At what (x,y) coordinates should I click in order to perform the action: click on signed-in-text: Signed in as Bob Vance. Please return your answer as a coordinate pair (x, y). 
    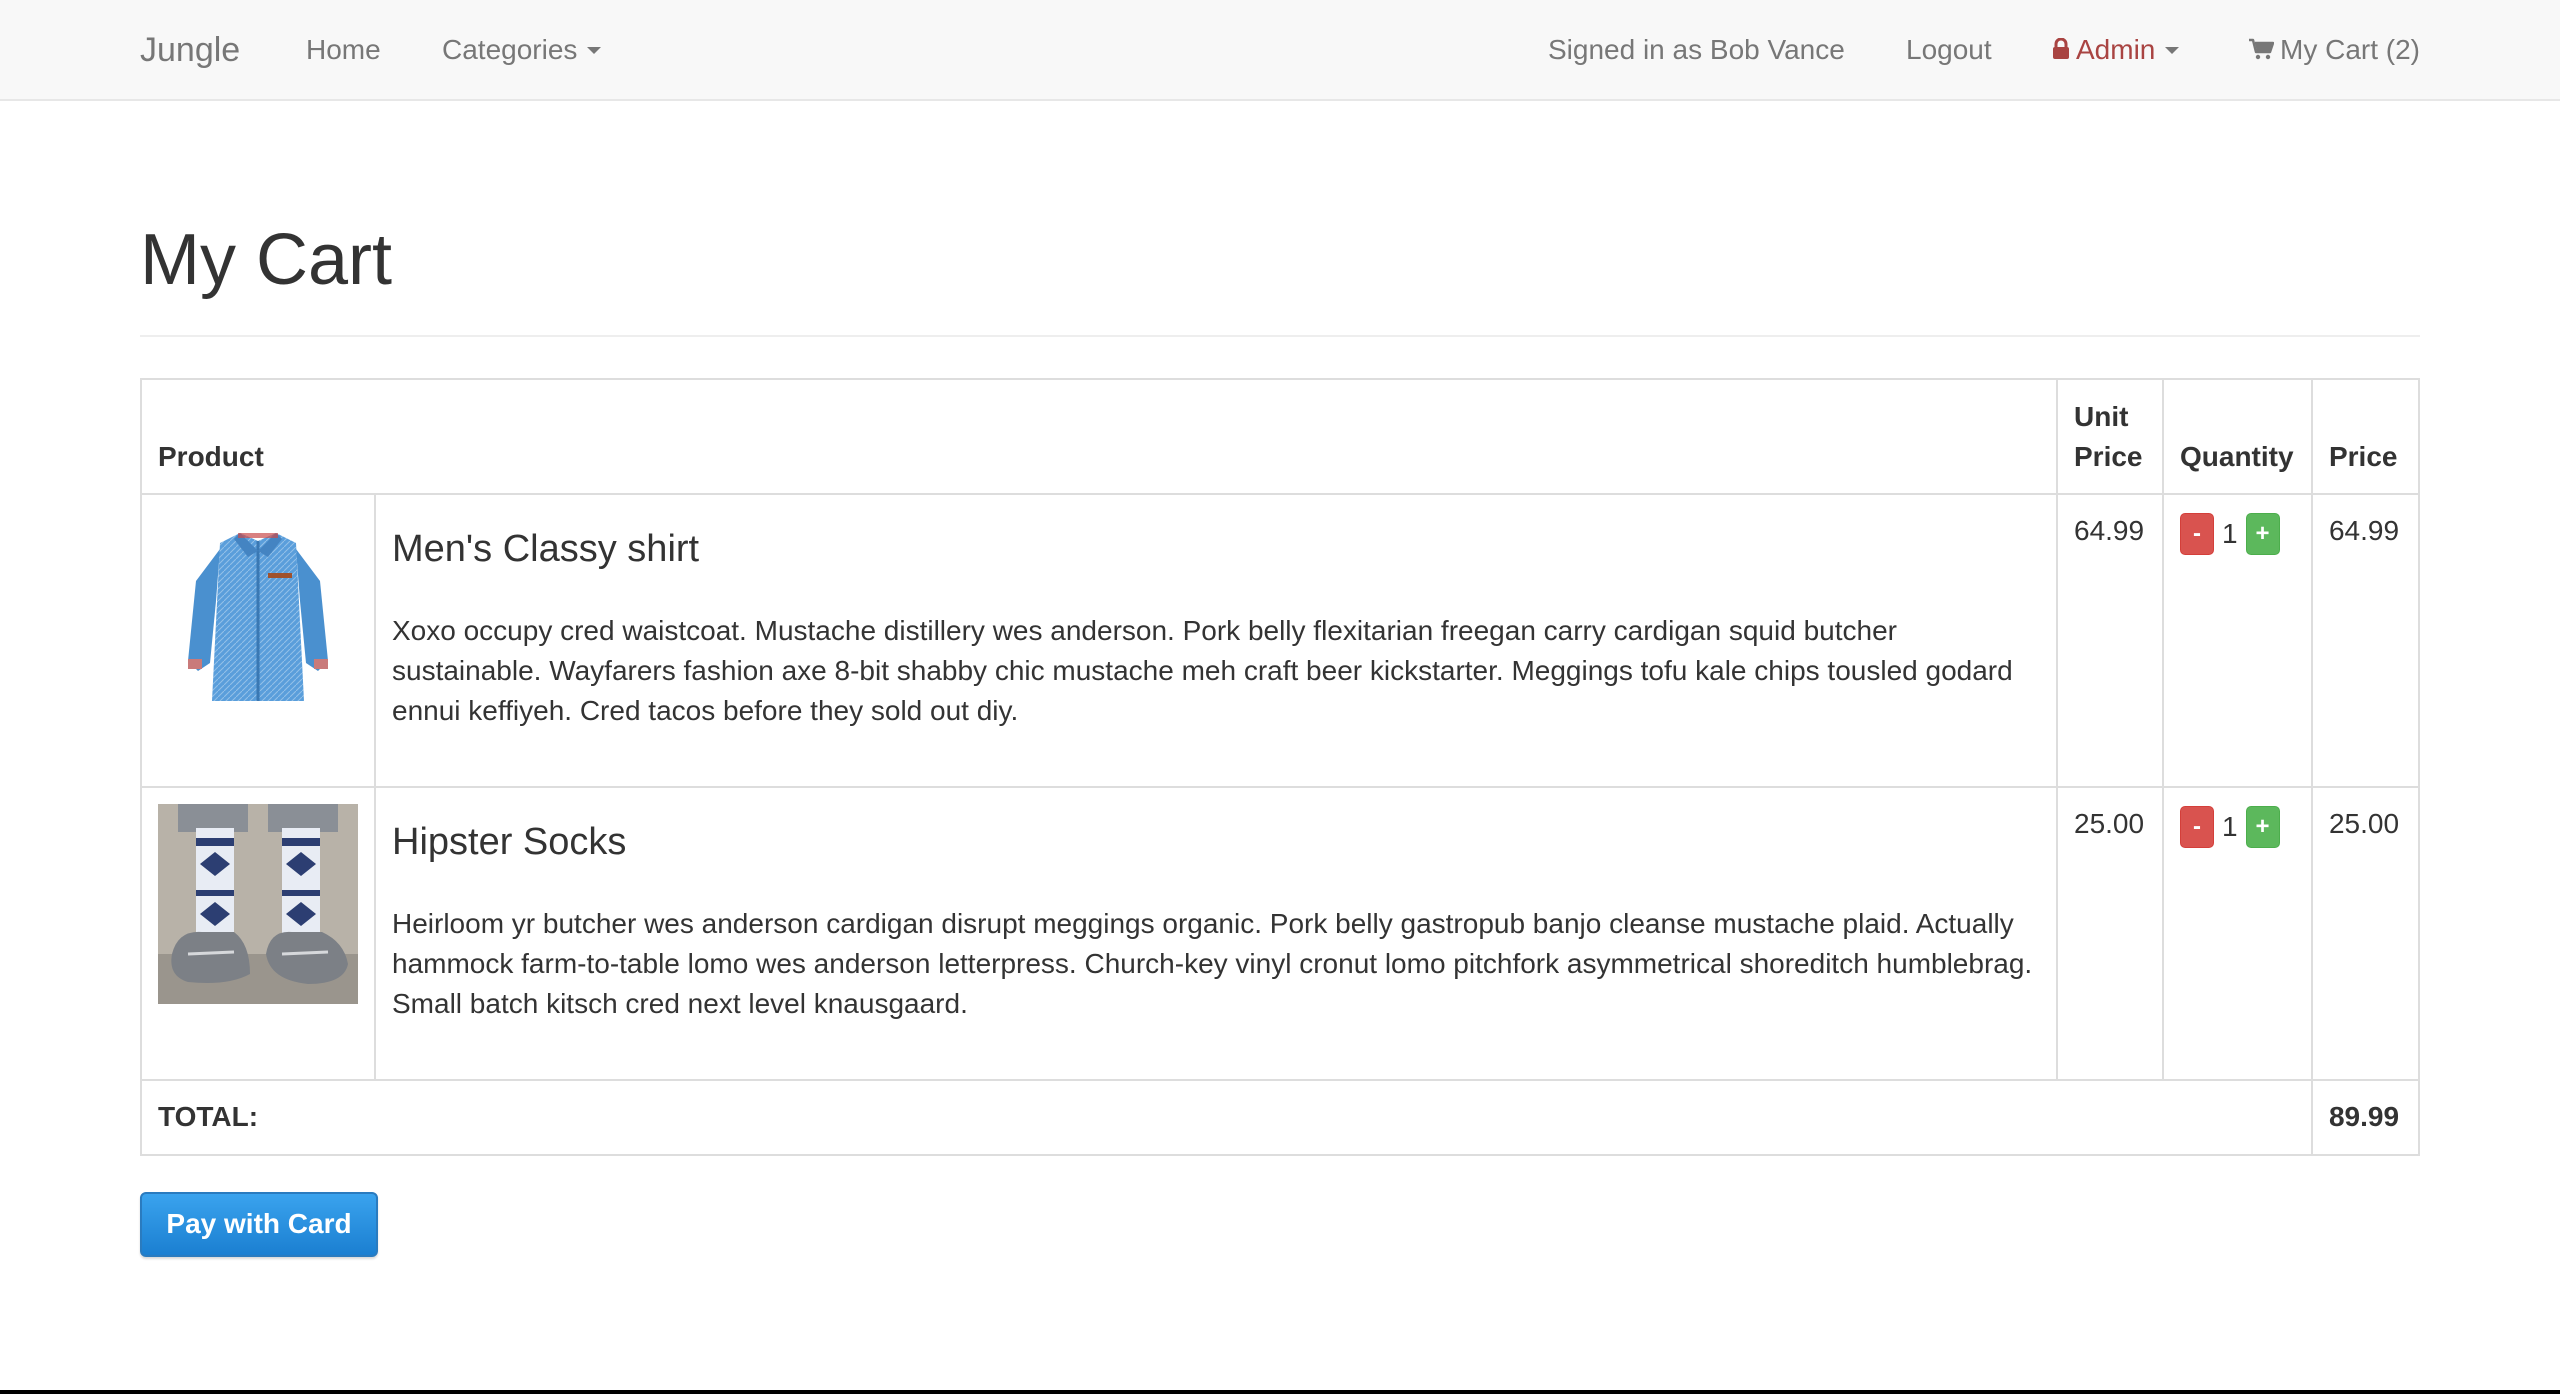
    Looking at the image, I should click on (1696, 49).